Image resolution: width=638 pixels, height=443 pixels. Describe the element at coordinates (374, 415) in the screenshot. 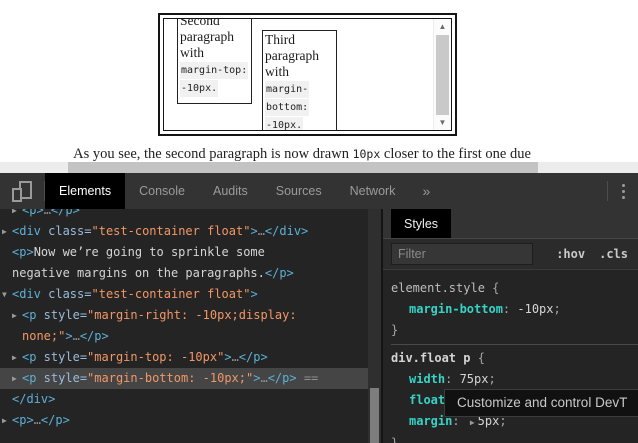

I see `elements-panel-scrollbar-thumb` at that location.